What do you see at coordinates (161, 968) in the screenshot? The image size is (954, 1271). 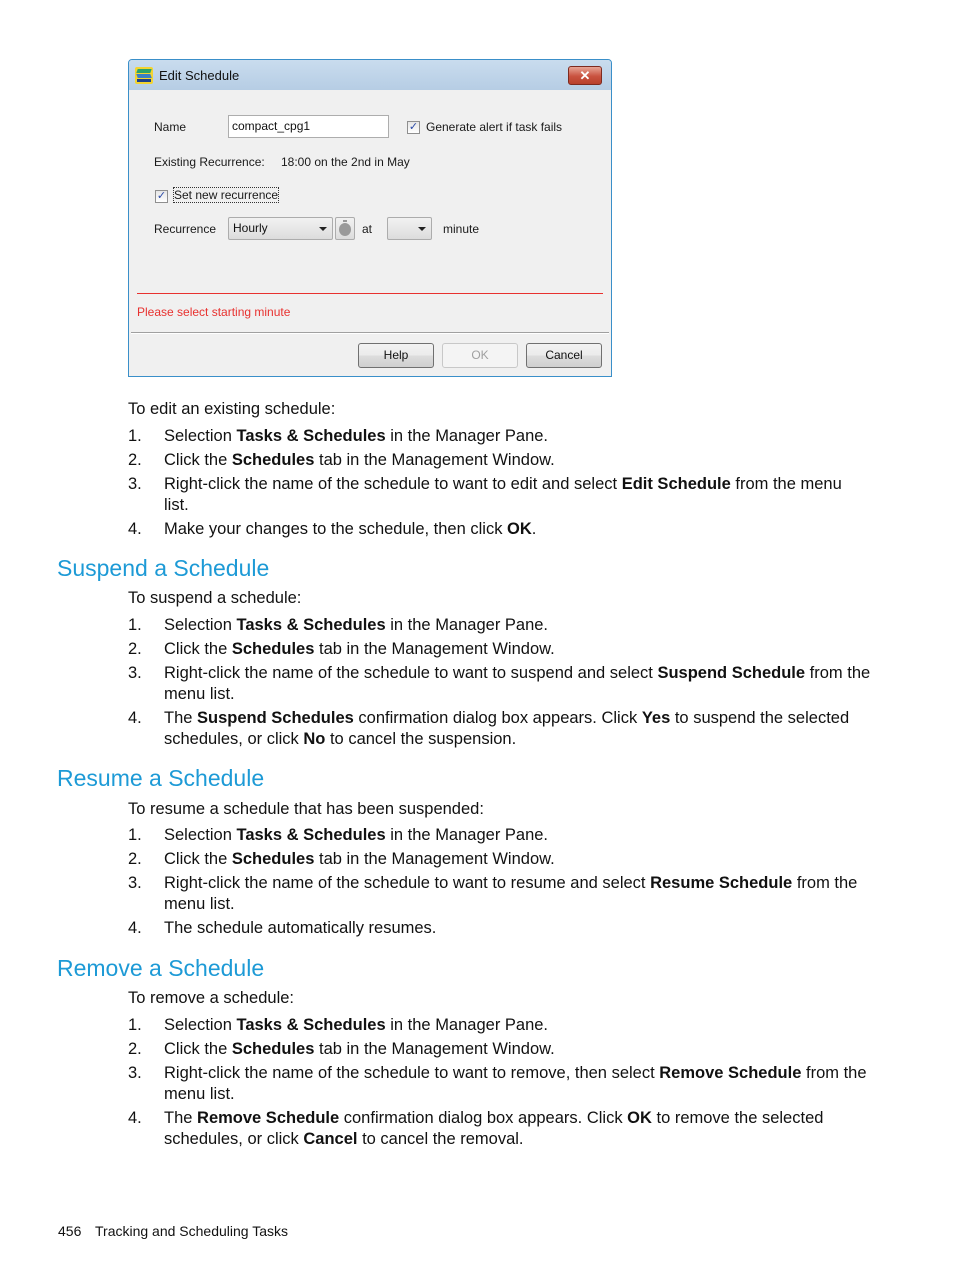 I see `remove-heading: Remove a Schedule` at bounding box center [161, 968].